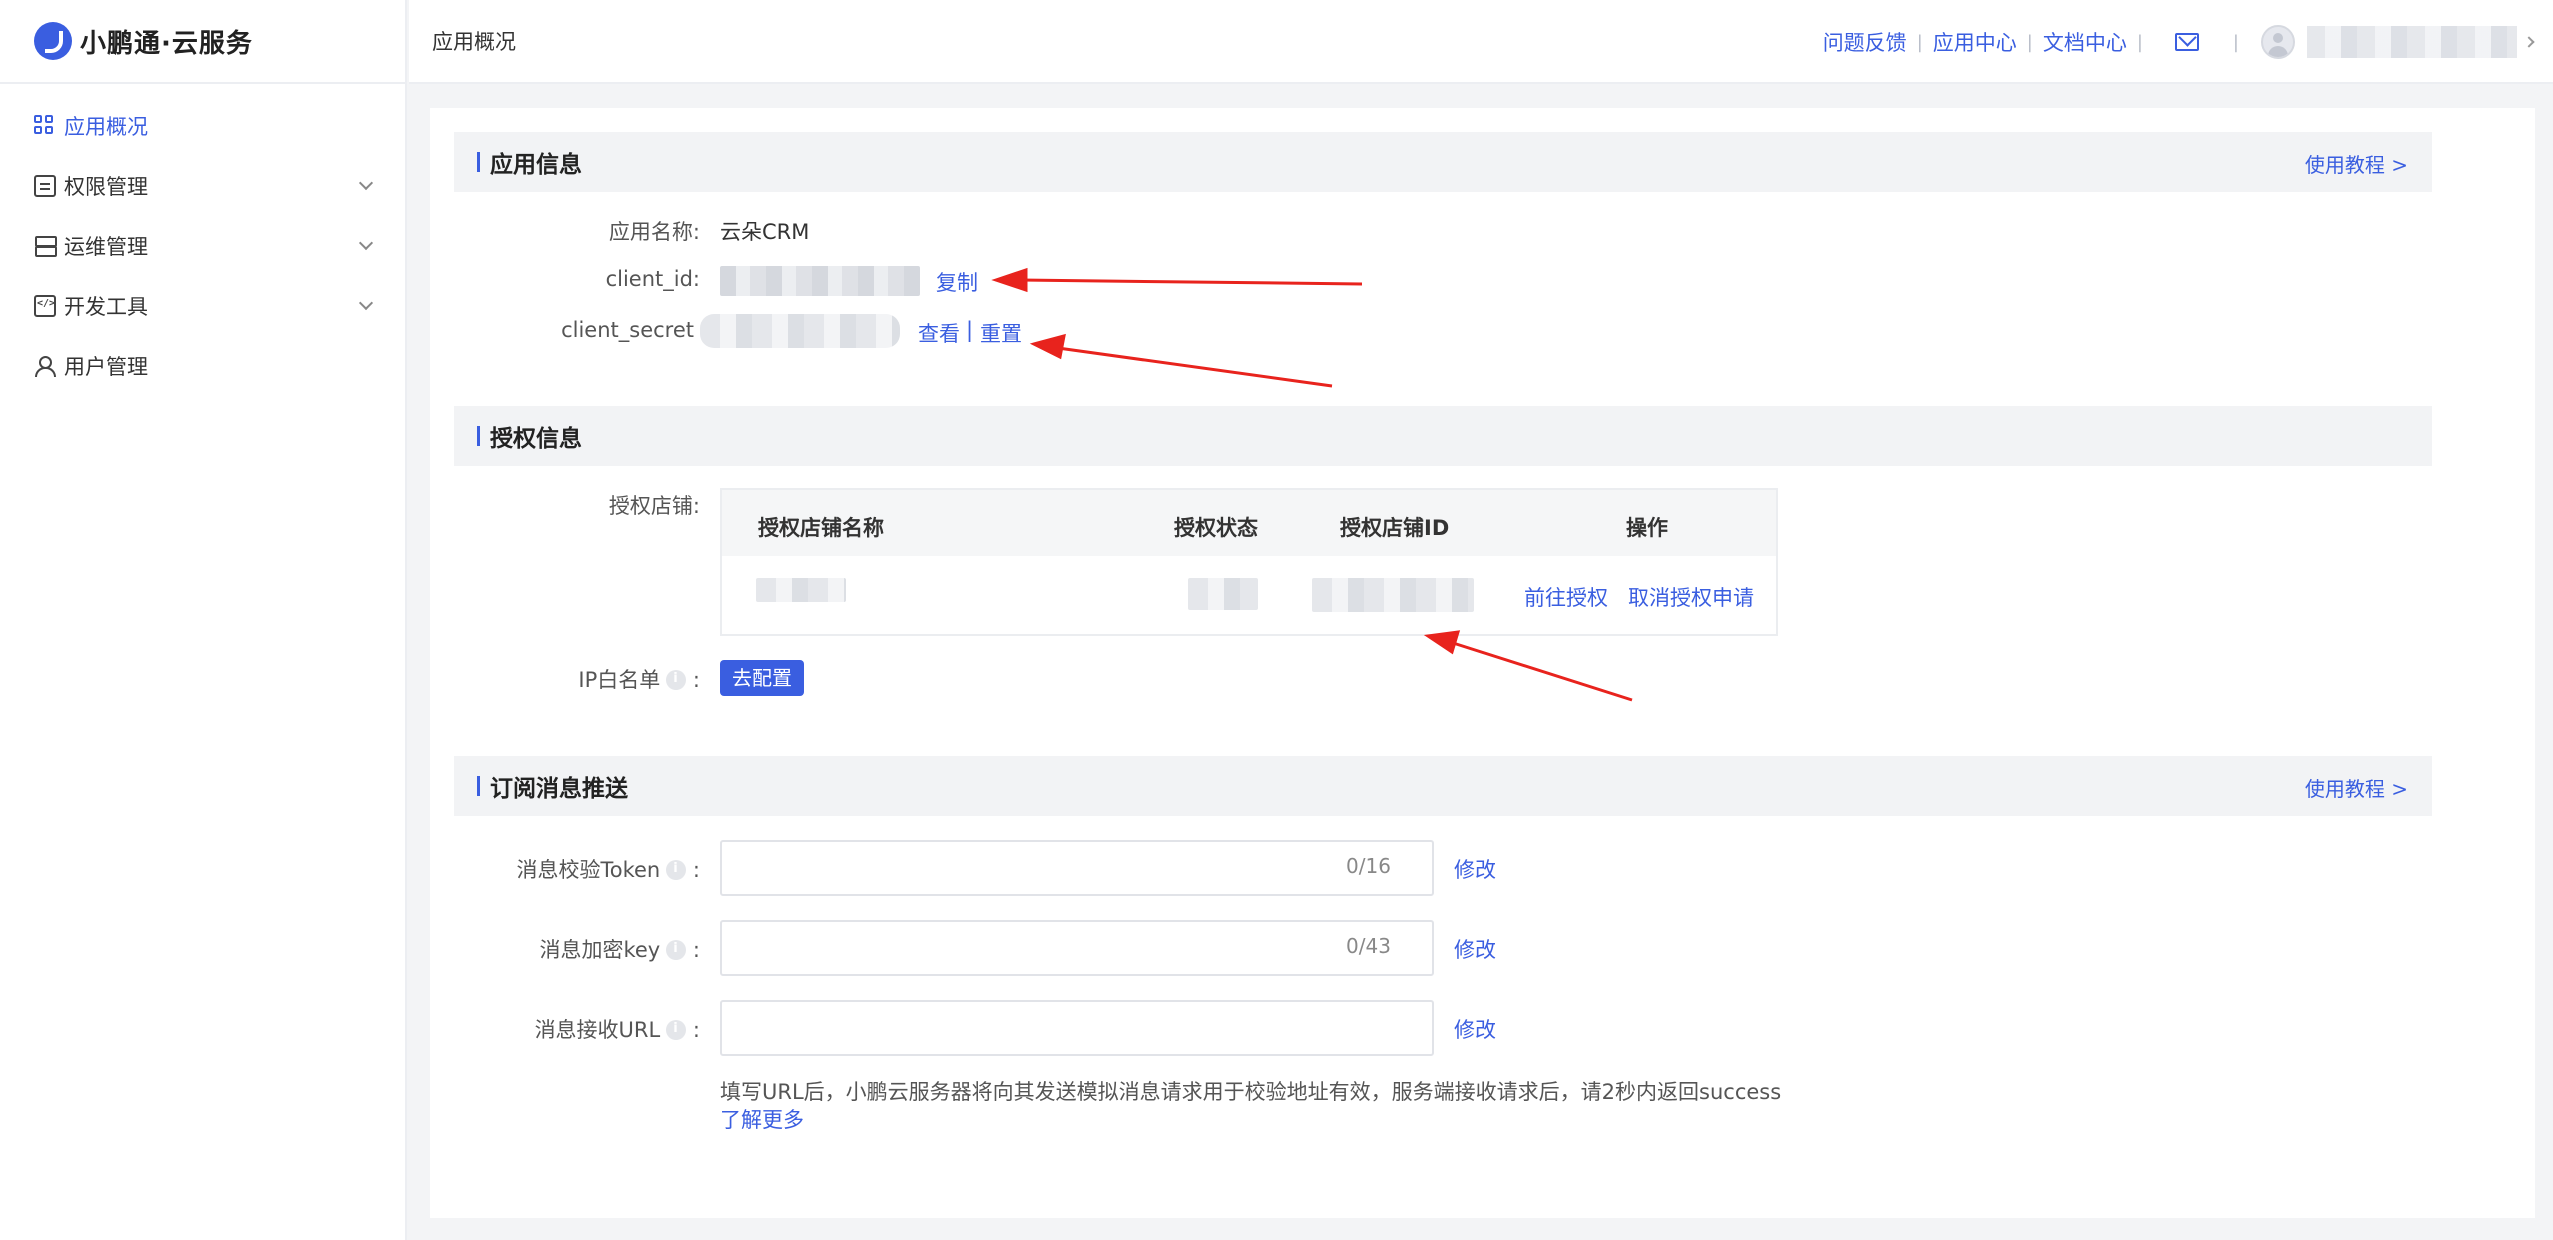 The width and height of the screenshot is (2553, 1240). Describe the element at coordinates (565, 679) in the screenshot. I see `ip-whitelist-label: IP白名单 :` at that location.